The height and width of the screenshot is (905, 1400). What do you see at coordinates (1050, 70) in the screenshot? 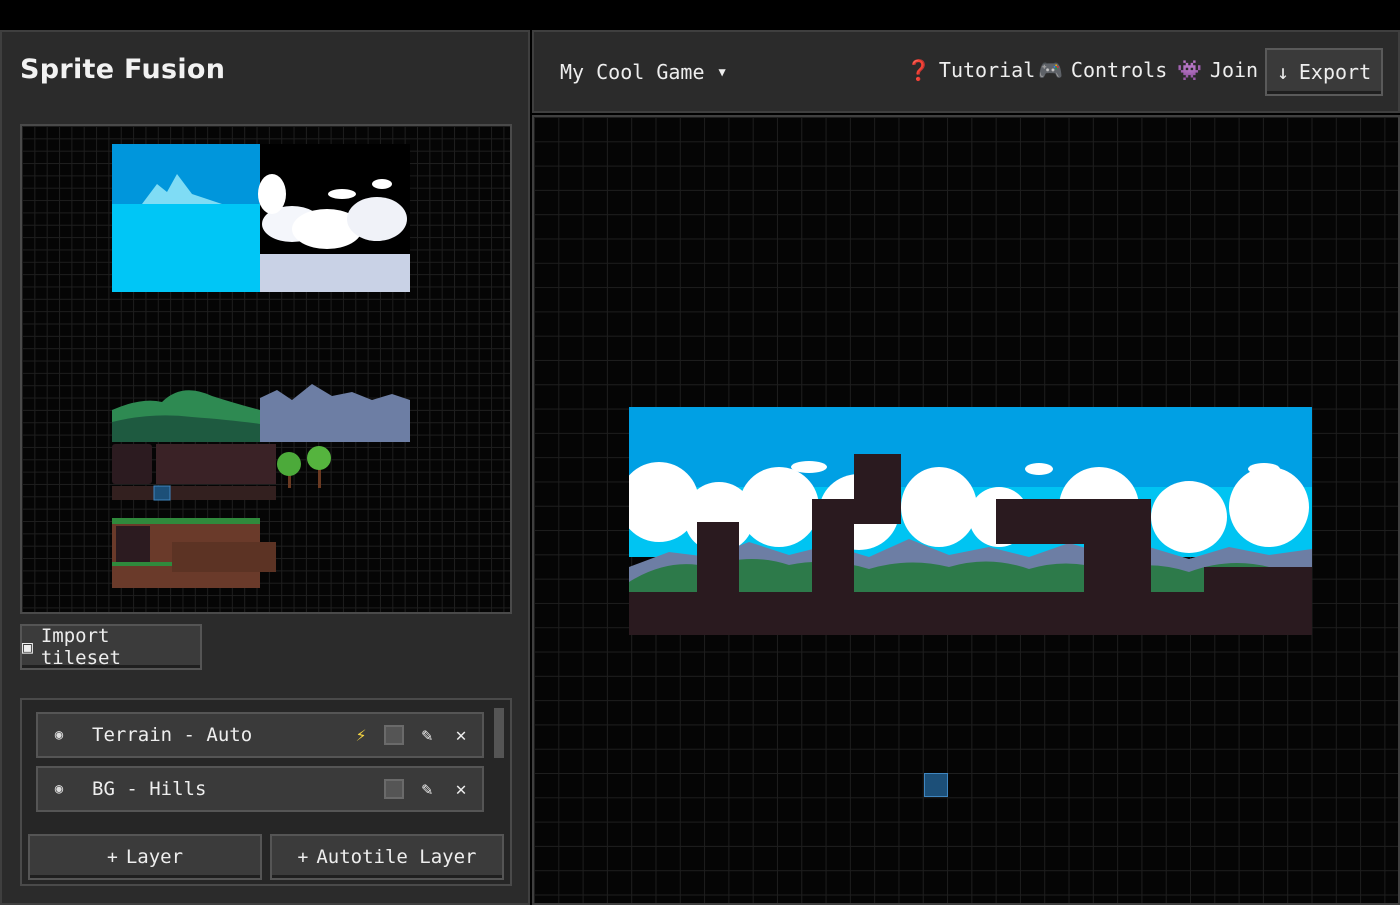
I see `gamepad-icon: 🎮` at bounding box center [1050, 70].